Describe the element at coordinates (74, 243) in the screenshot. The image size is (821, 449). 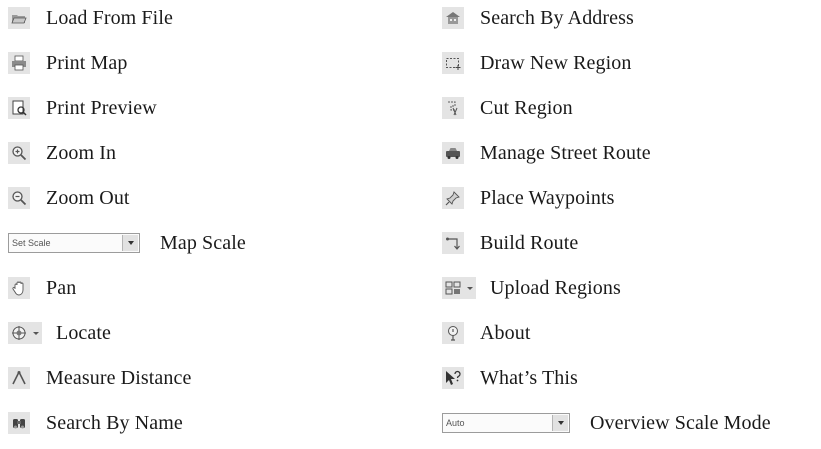
I see `map-scale-dropdown: Set Scale` at that location.